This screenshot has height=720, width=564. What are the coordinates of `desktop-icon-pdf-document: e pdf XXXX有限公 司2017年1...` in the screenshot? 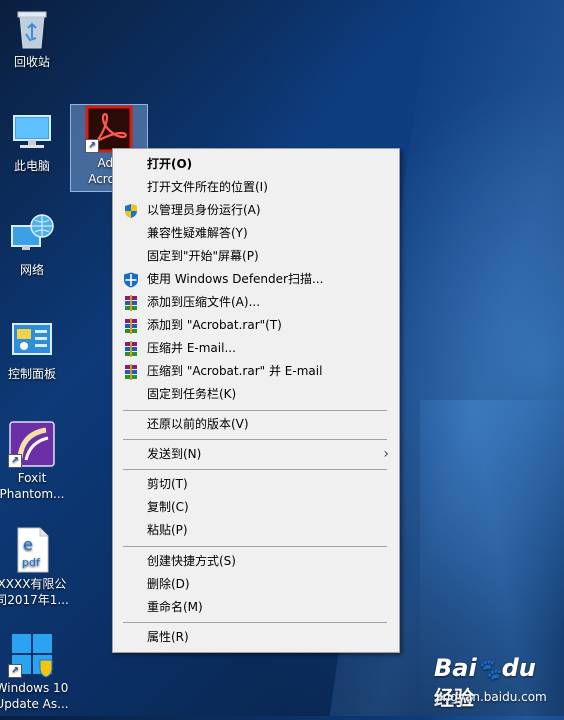 It's located at (35, 567).